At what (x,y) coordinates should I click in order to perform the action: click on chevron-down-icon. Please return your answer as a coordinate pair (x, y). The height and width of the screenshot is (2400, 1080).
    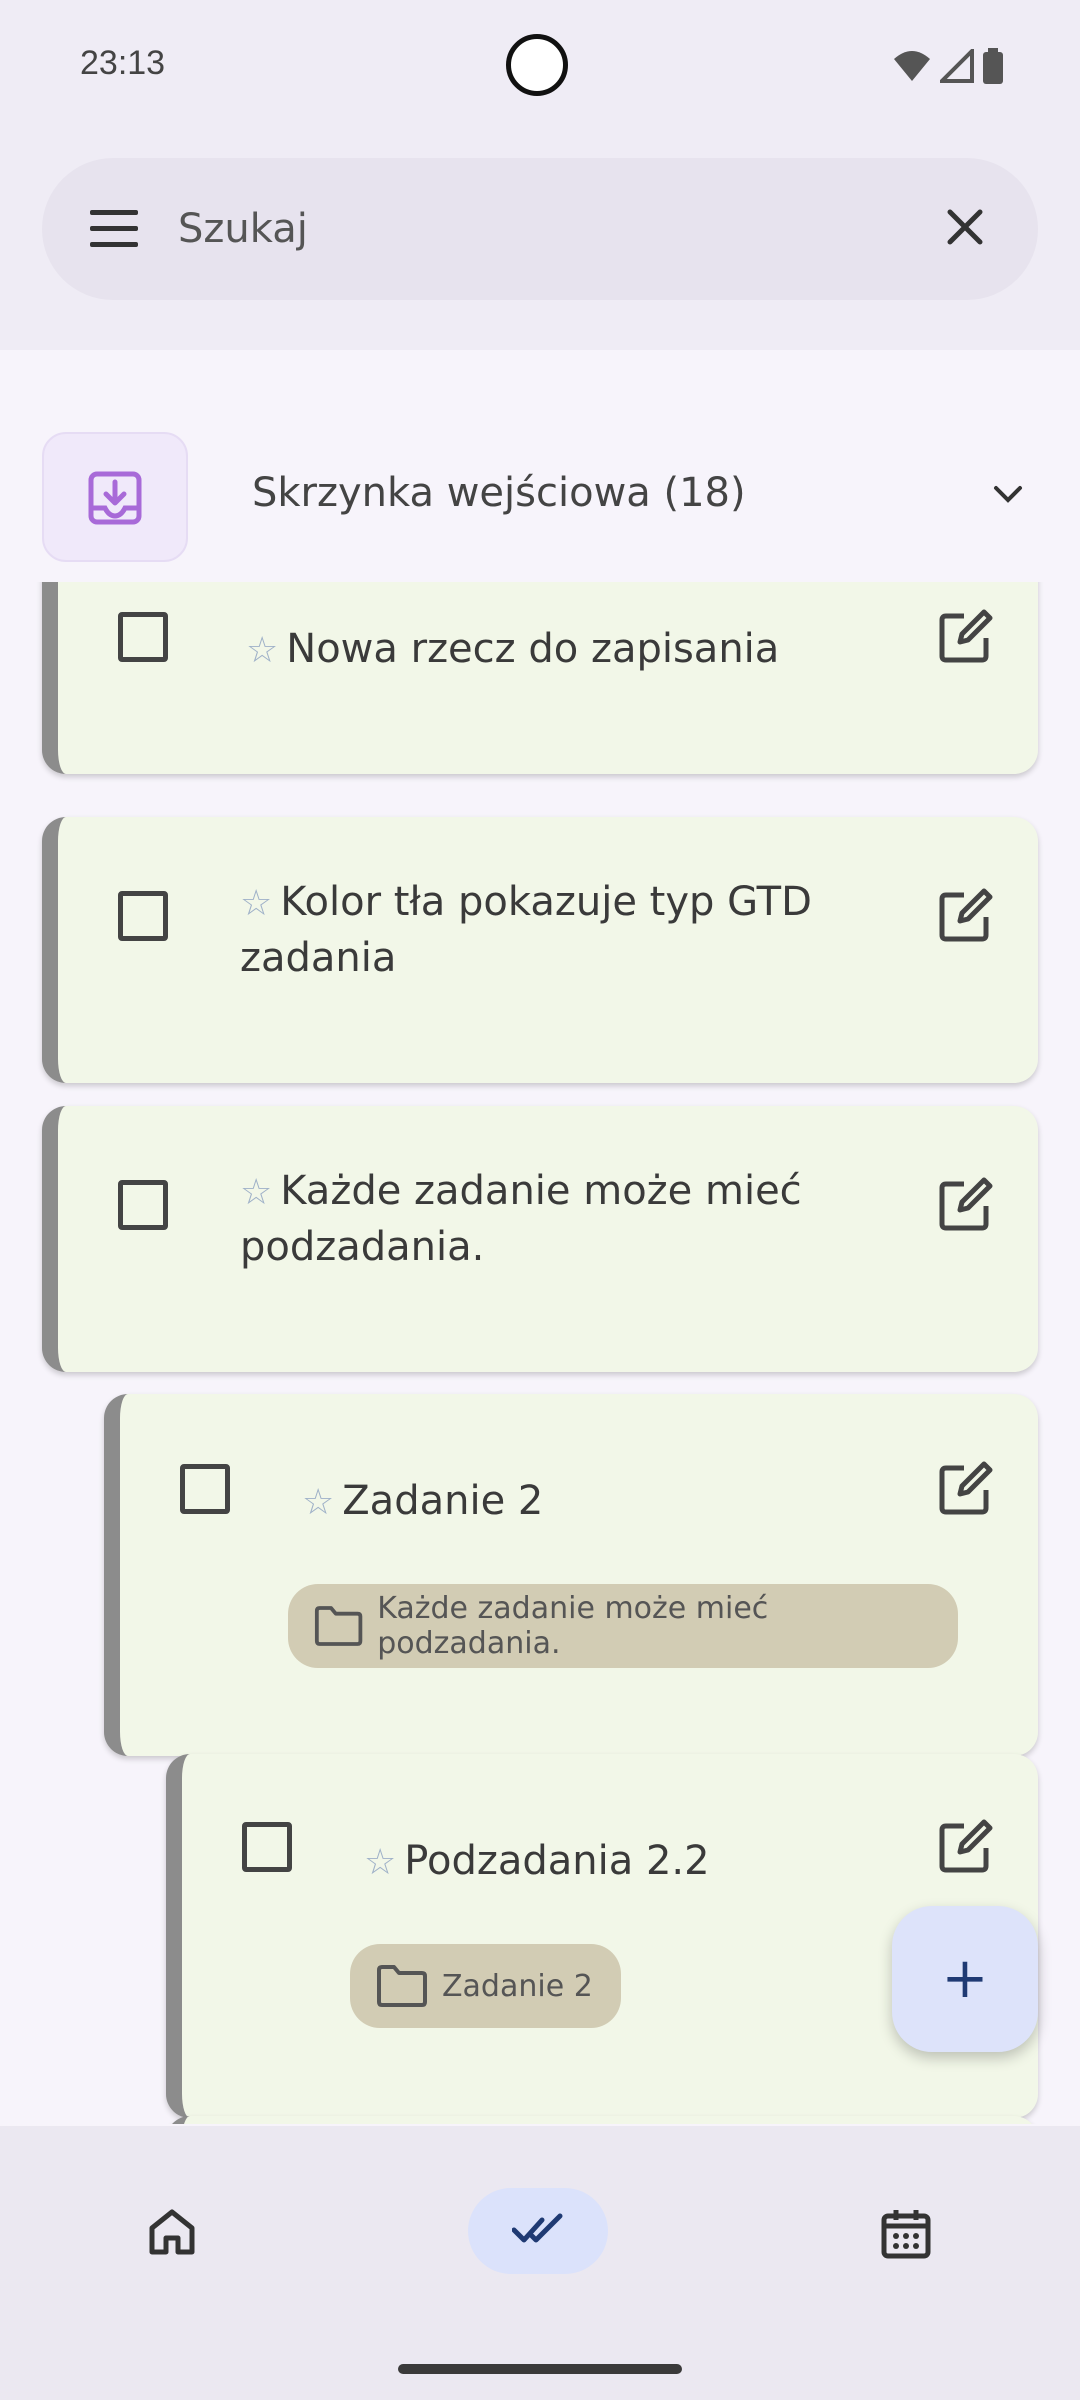
    Looking at the image, I should click on (1008, 494).